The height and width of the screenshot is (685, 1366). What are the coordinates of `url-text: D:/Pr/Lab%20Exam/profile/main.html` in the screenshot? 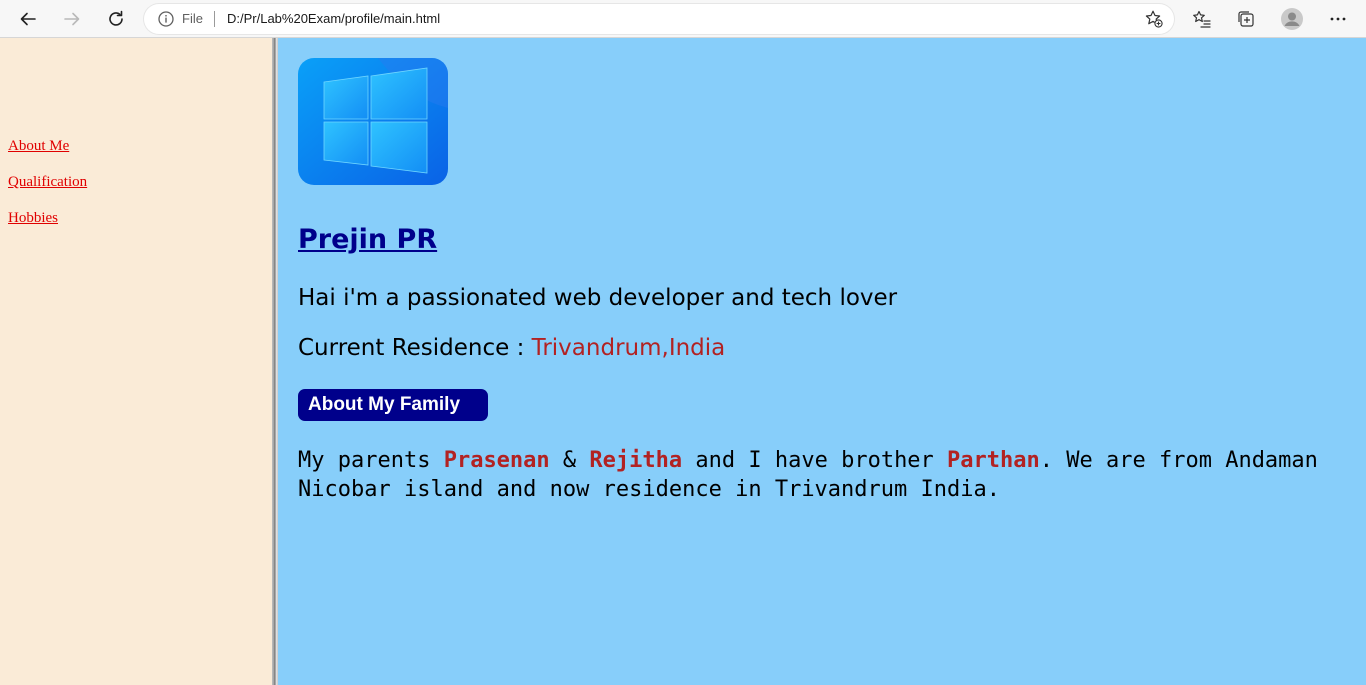 It's located at (333, 19).